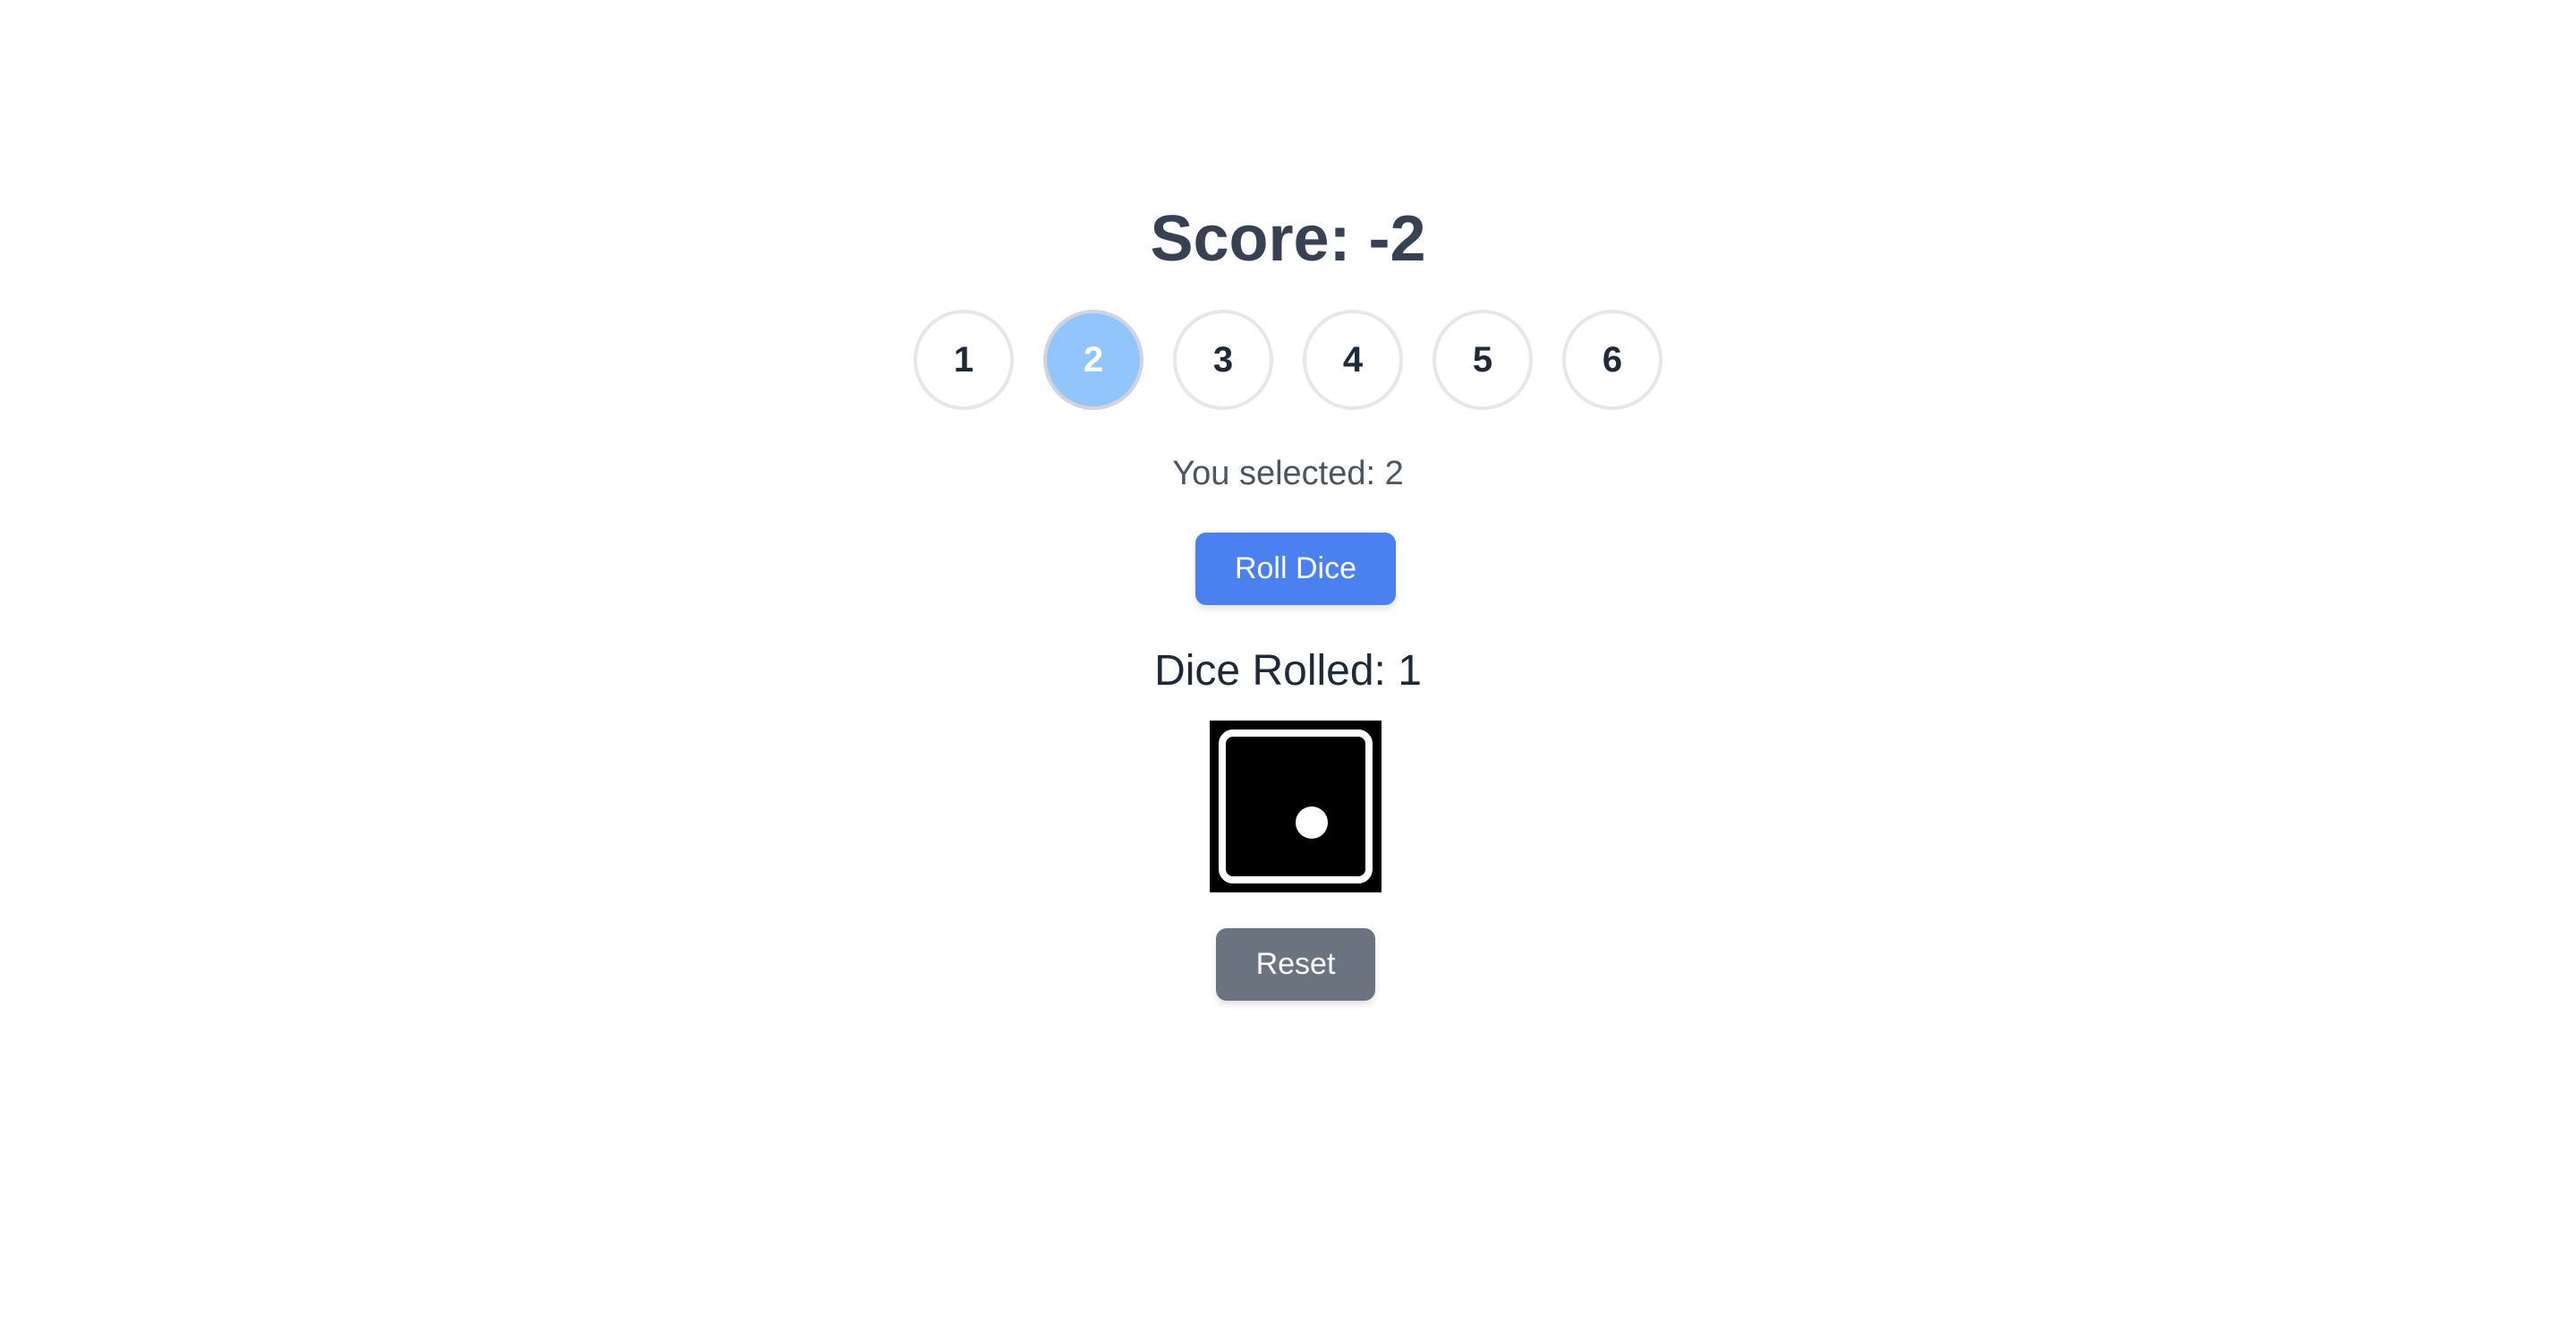  I want to click on roll-dice-button: Roll Dice, so click(1295, 569).